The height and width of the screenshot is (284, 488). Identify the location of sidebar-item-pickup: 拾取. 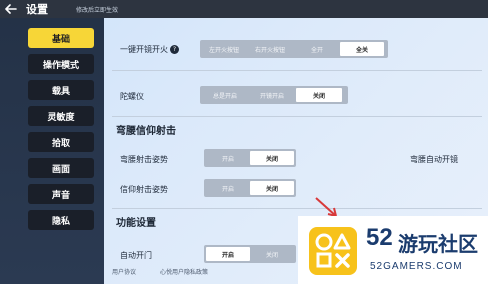
(61, 142).